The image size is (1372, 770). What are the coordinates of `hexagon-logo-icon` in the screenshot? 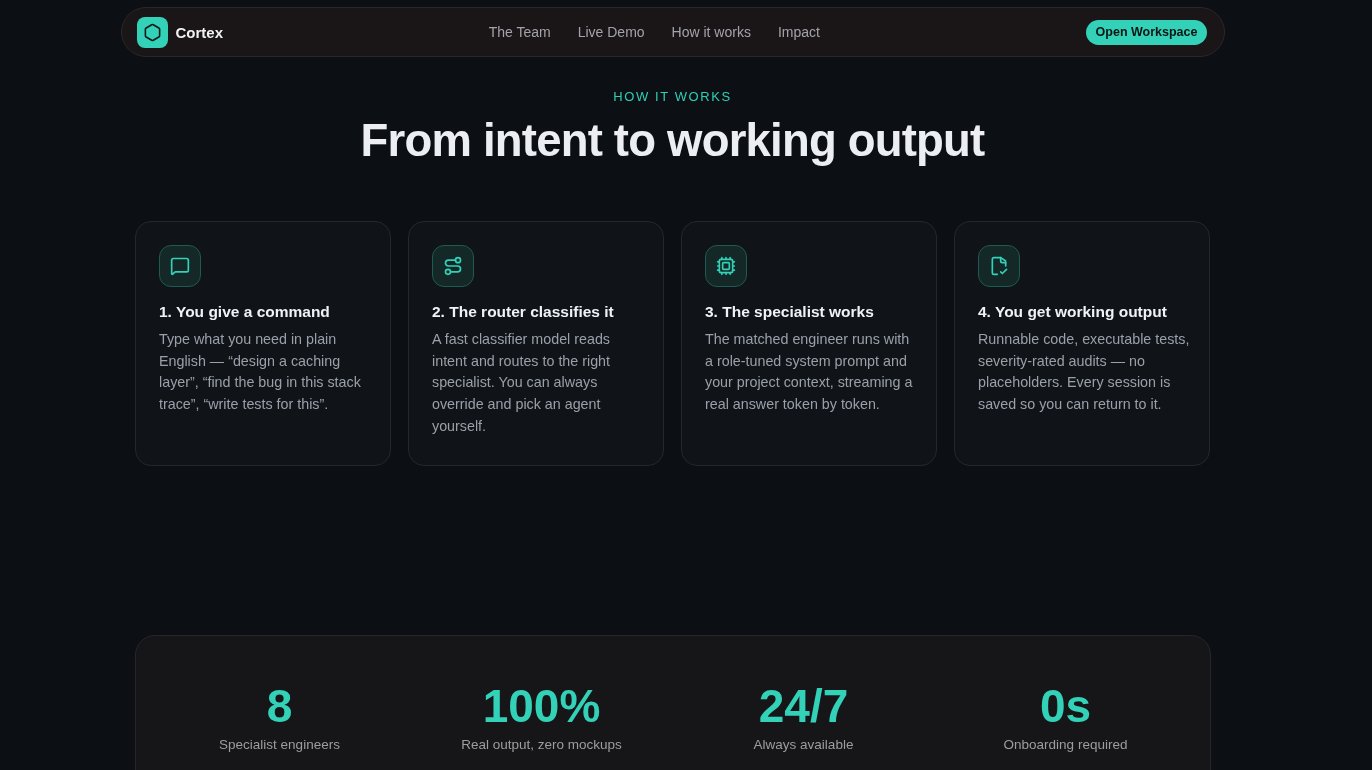 It's located at (152, 32).